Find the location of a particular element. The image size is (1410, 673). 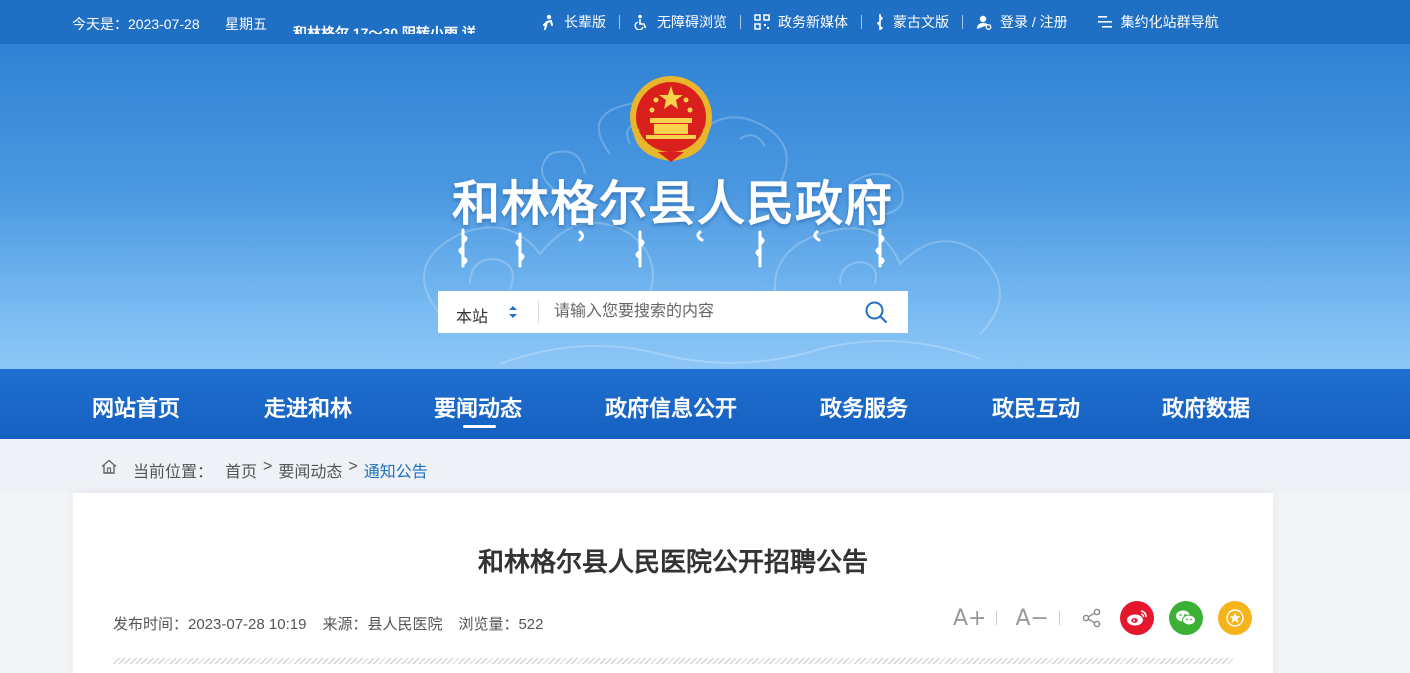

search-scope-select: 本站 is located at coordinates (472, 315).